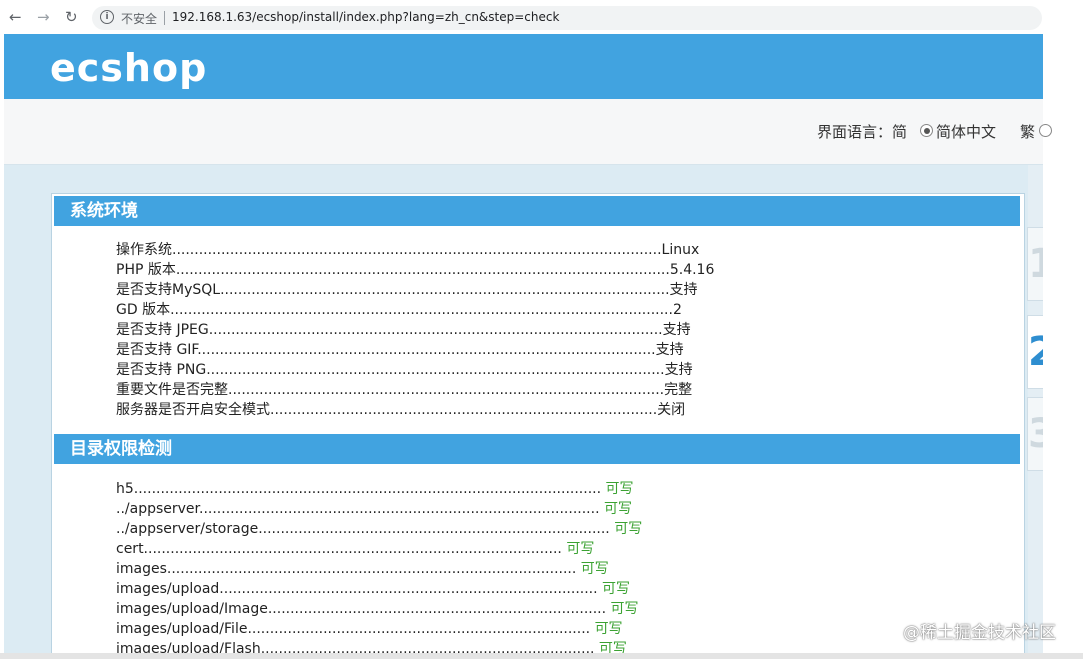 This screenshot has height=659, width=1083. I want to click on page-header: ecshop, so click(523, 66).